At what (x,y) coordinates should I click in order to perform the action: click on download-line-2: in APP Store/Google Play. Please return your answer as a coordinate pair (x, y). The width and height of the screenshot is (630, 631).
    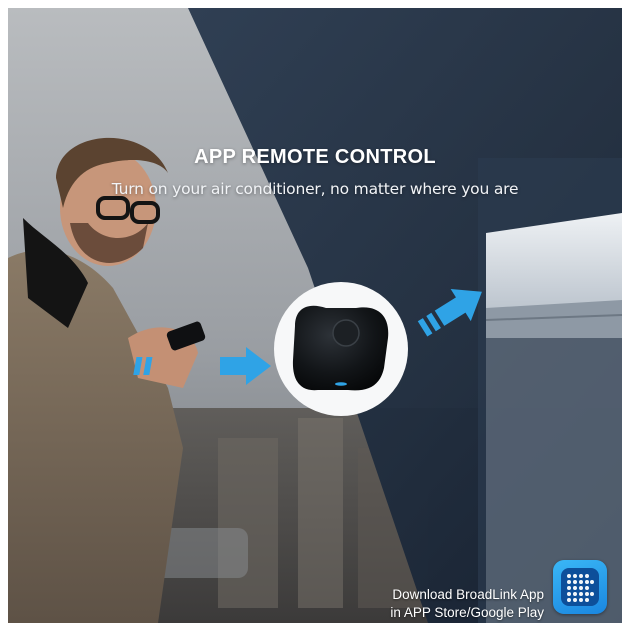
    Looking at the image, I should click on (467, 612).